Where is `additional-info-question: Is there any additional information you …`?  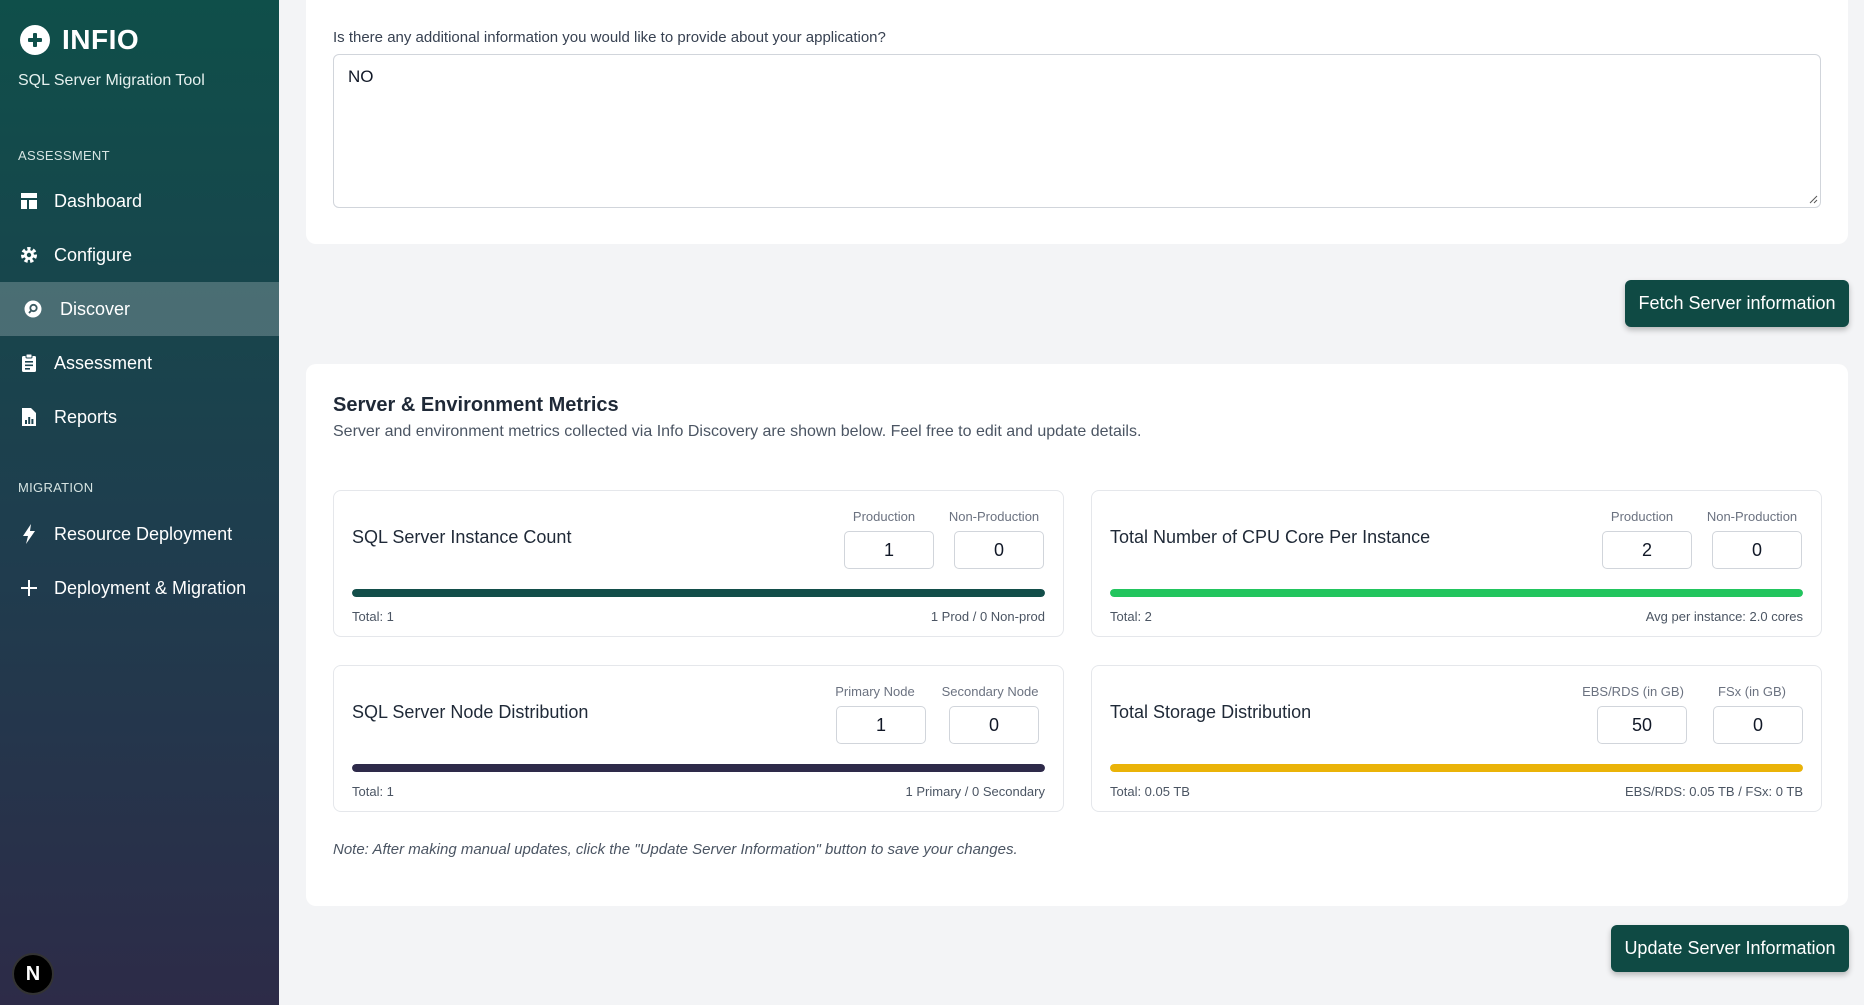 additional-info-question: Is there any additional information you … is located at coordinates (609, 37).